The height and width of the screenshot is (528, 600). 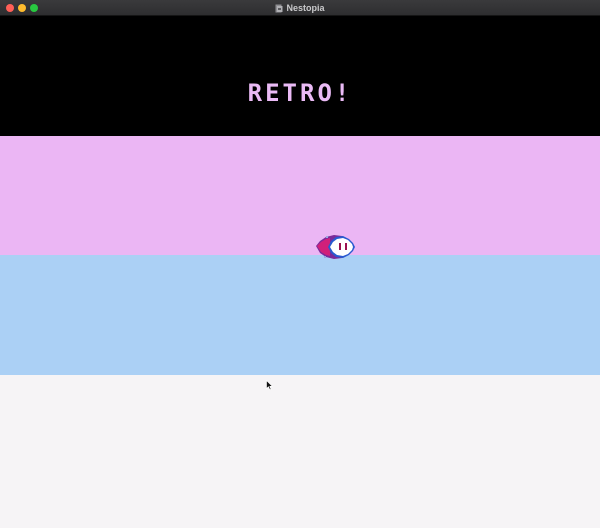 I want to click on title-bar: Nestopia, so click(x=300, y=8).